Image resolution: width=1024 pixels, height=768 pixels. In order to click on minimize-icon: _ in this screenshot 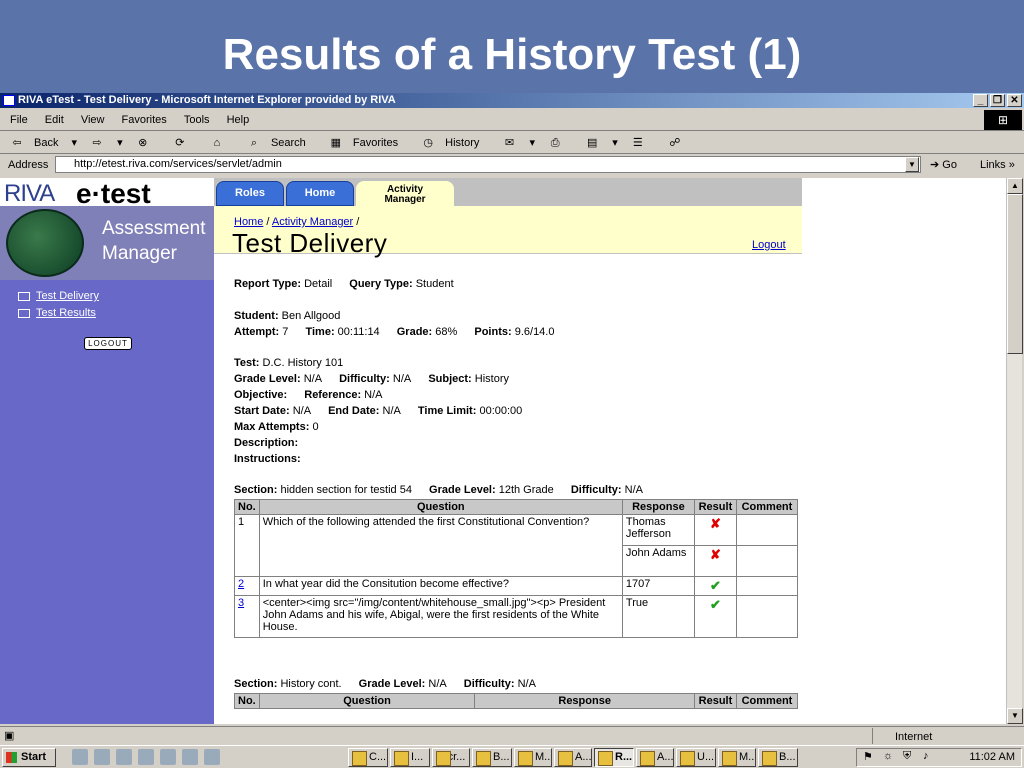, I will do `click(980, 100)`.